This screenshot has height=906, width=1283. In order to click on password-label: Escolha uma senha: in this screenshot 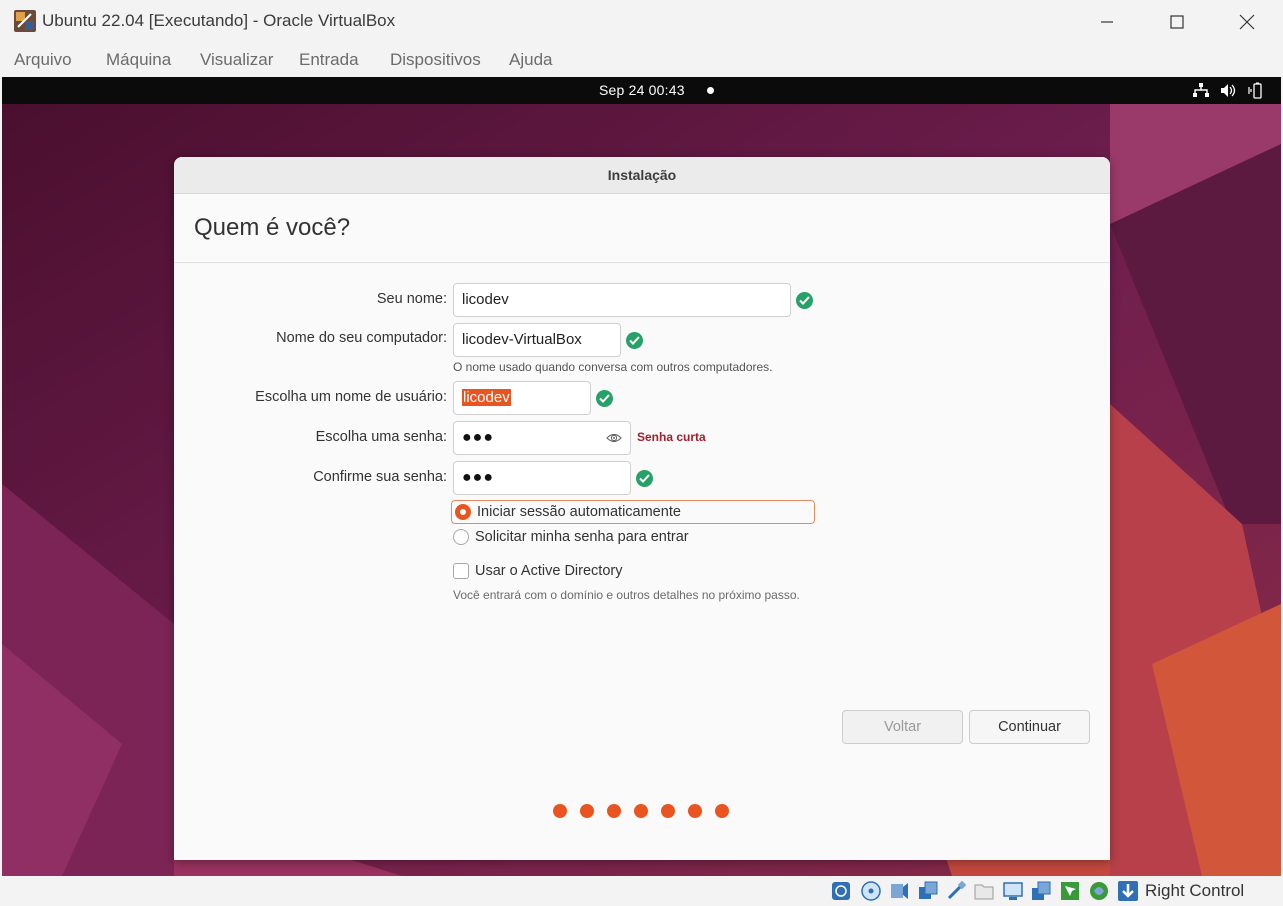, I will do `click(381, 437)`.